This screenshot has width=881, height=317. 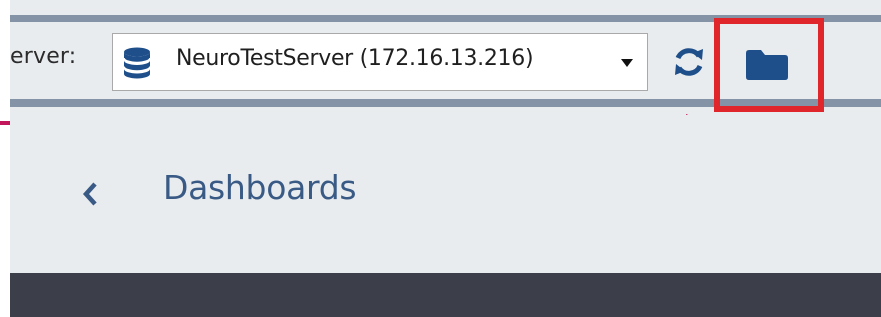 I want to click on caret-down-icon, so click(x=627, y=63).